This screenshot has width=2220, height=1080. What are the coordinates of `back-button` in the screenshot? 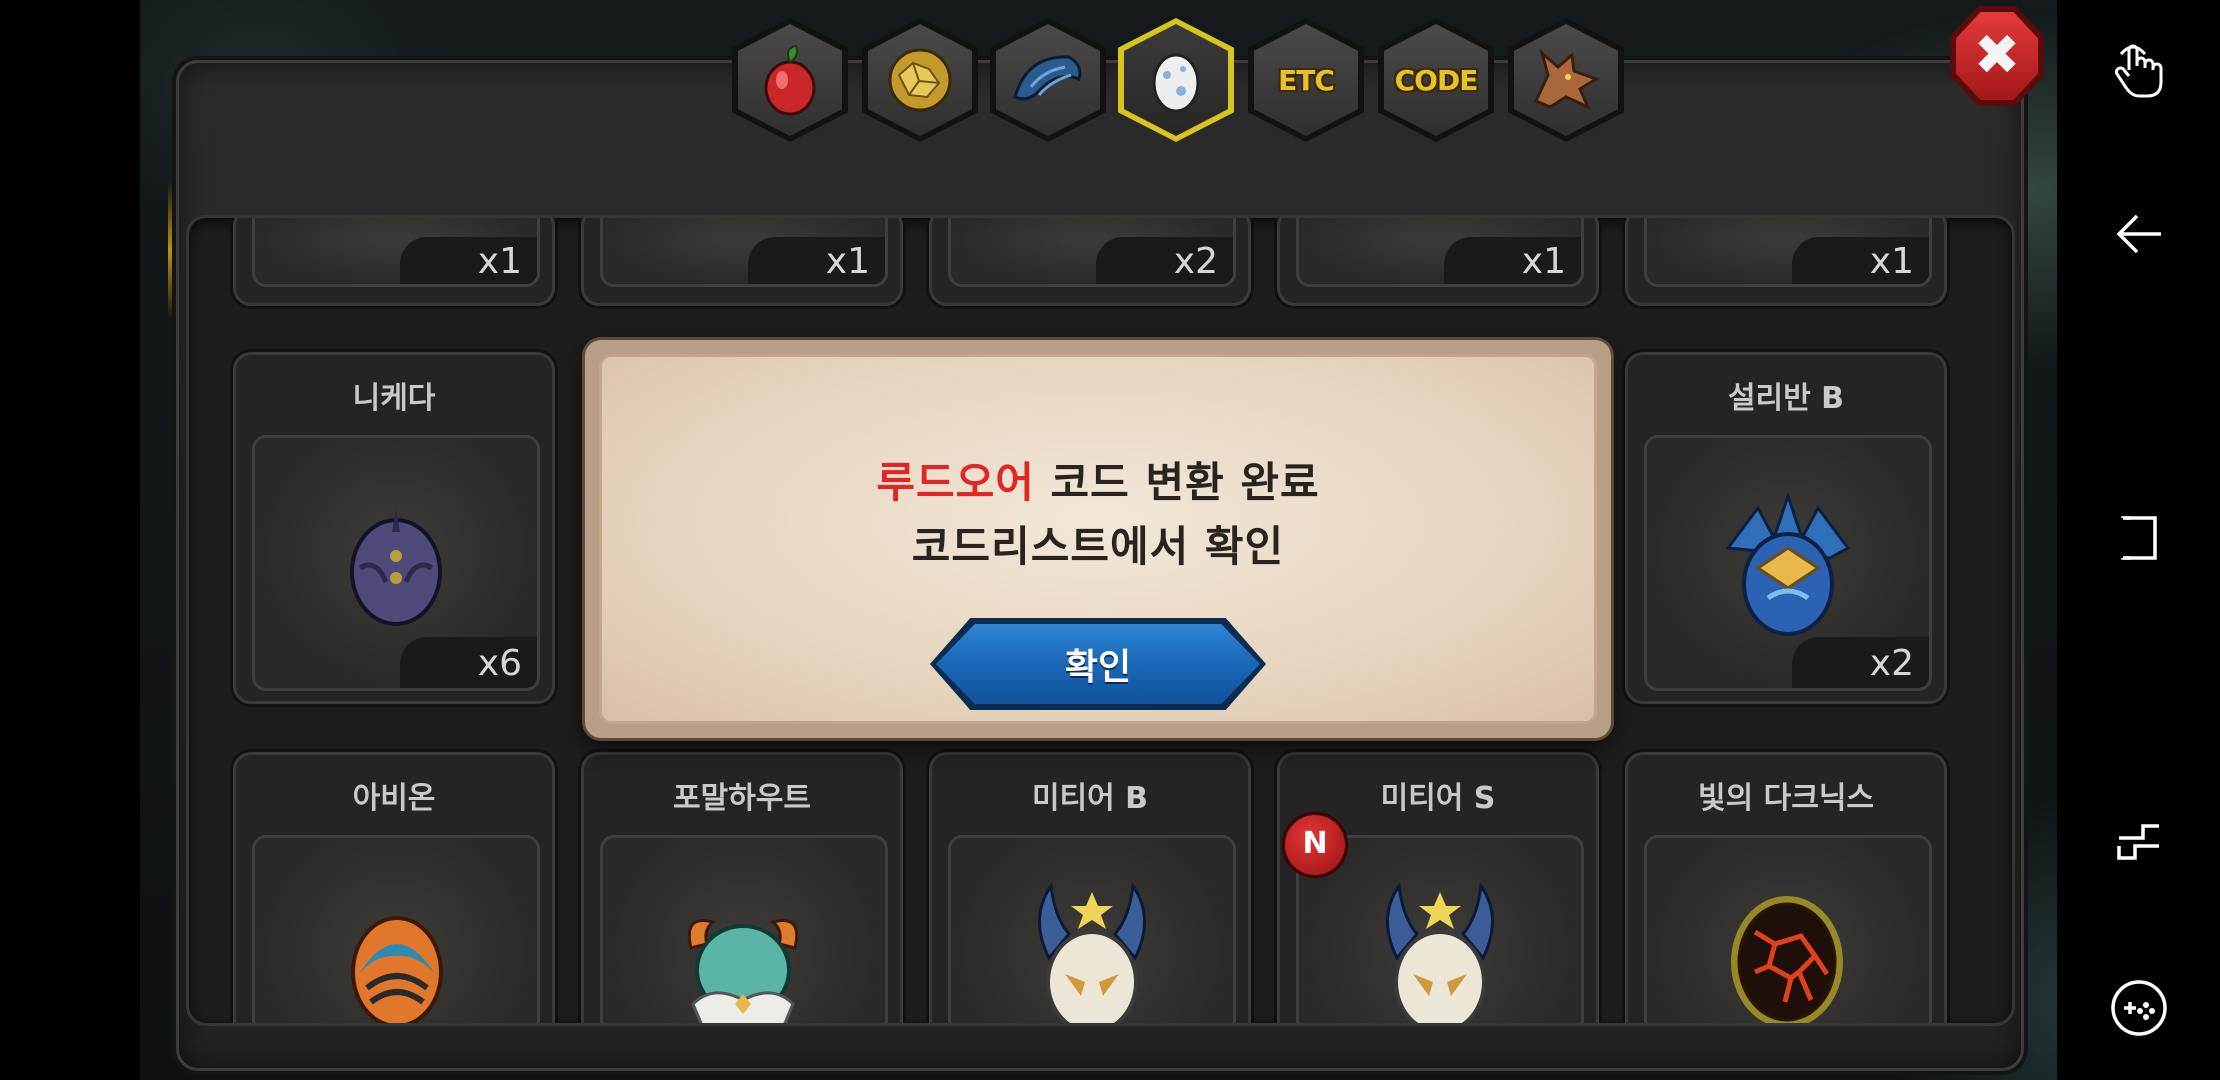 It's located at (2139, 234).